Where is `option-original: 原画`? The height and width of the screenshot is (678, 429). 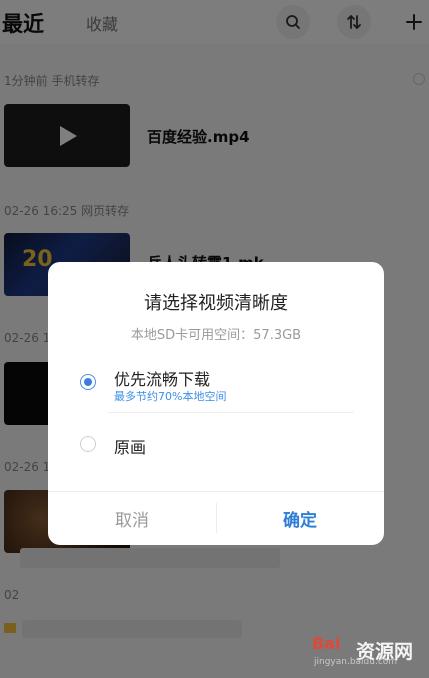 option-original: 原画 is located at coordinates (216, 444).